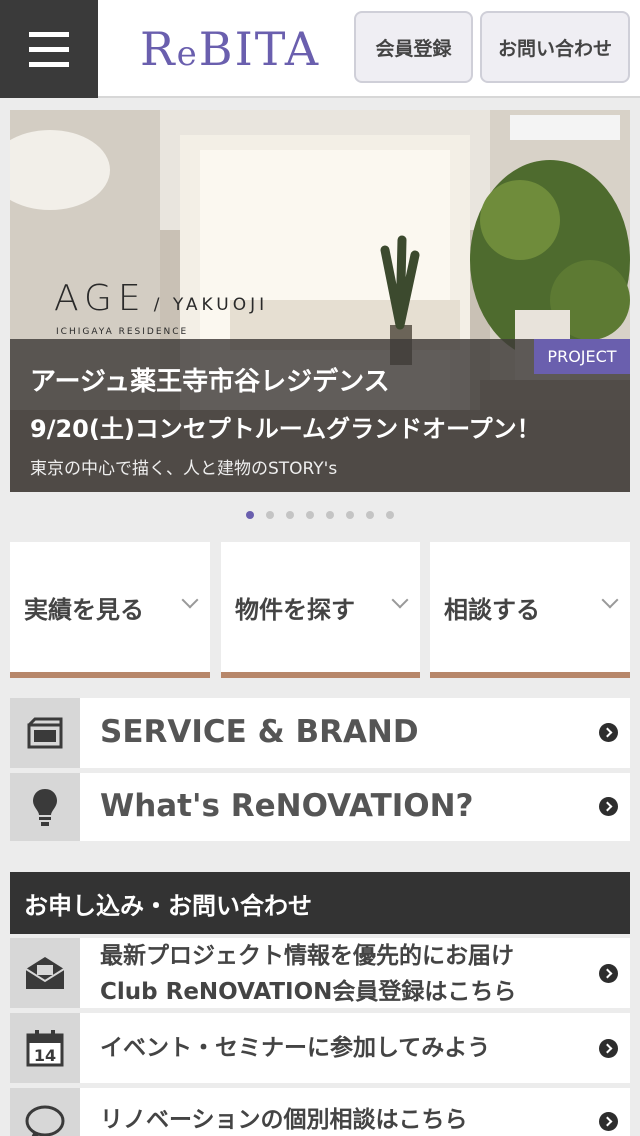 Image resolution: width=640 pixels, height=1136 pixels. What do you see at coordinates (320, 807) in the screenshot?
I see `link-whats-renovation: What's ReNOVATION?` at bounding box center [320, 807].